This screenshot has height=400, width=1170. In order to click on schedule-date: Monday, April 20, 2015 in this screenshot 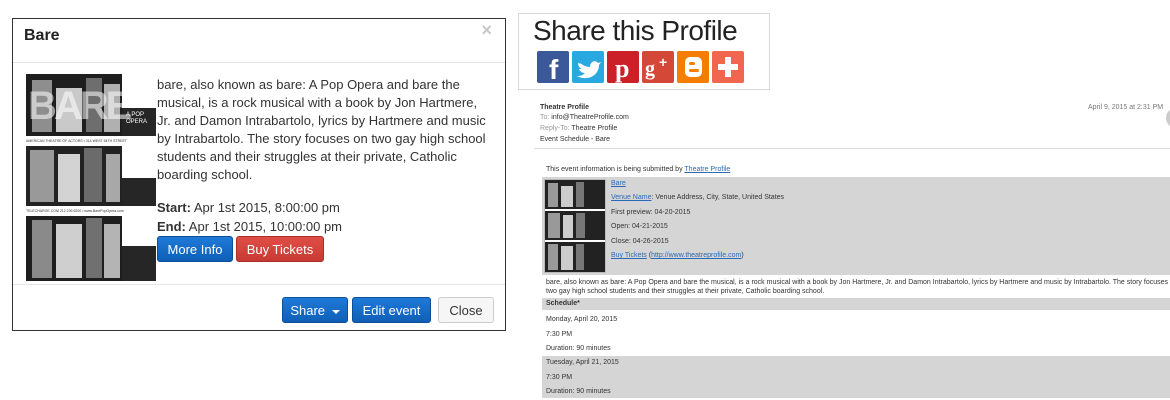, I will do `click(582, 319)`.